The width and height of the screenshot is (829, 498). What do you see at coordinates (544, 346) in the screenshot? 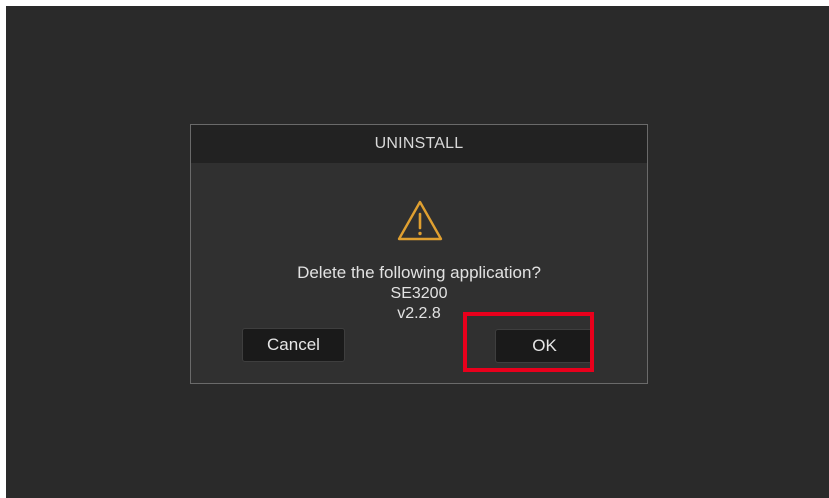
I see `ok-button: OK` at bounding box center [544, 346].